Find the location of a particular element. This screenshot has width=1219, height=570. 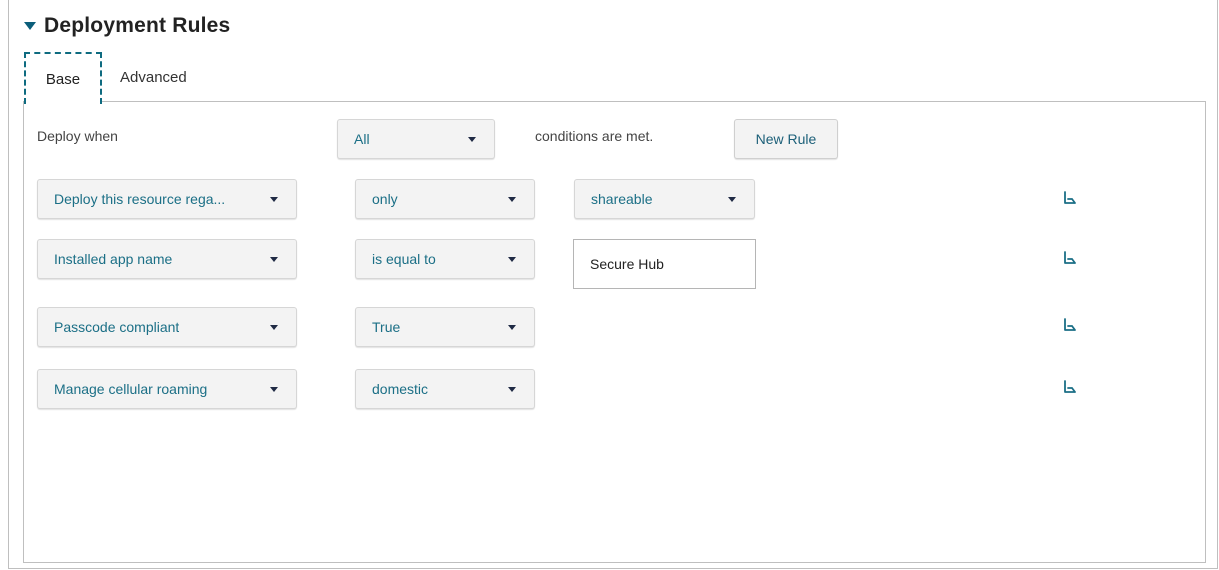

rule-2-operator-select: is equal to is located at coordinates (445, 259).